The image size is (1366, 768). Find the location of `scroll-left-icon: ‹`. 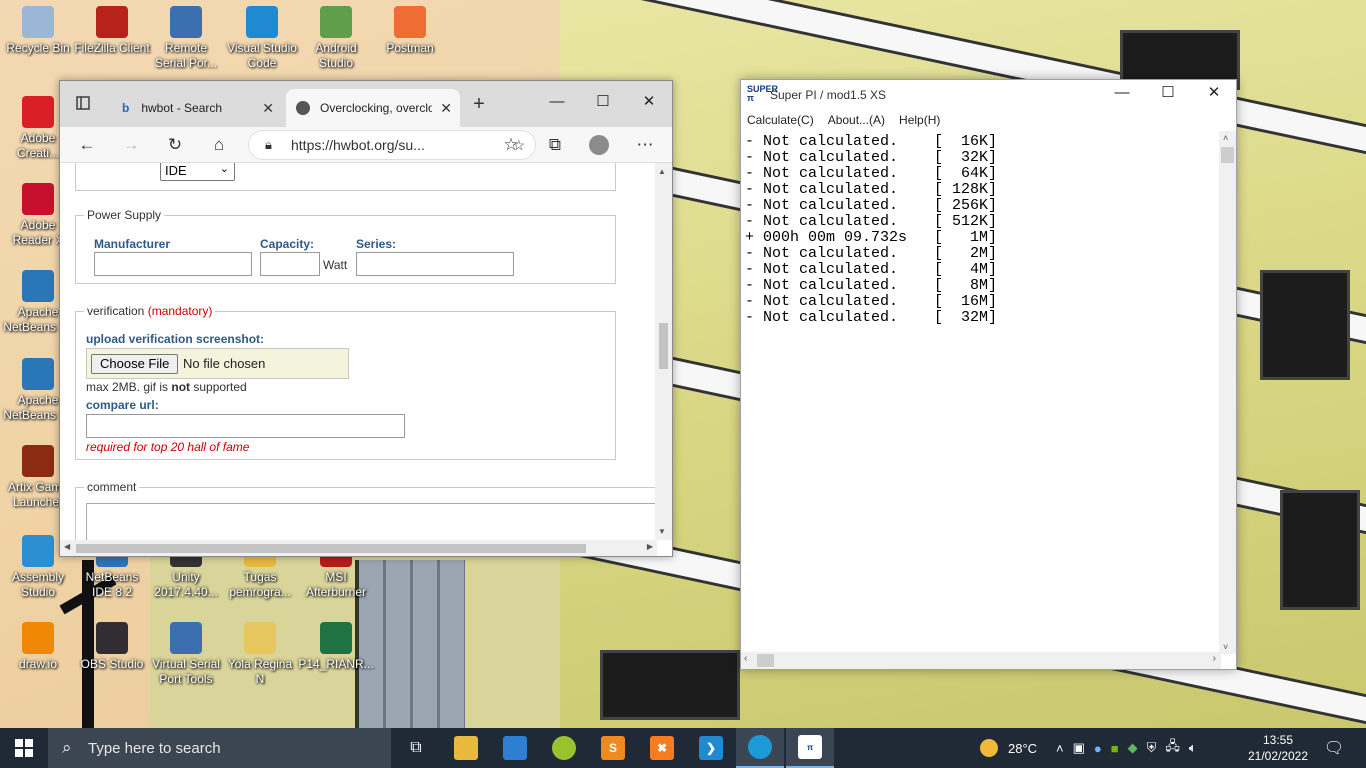

scroll-left-icon: ‹ is located at coordinates (745, 658).